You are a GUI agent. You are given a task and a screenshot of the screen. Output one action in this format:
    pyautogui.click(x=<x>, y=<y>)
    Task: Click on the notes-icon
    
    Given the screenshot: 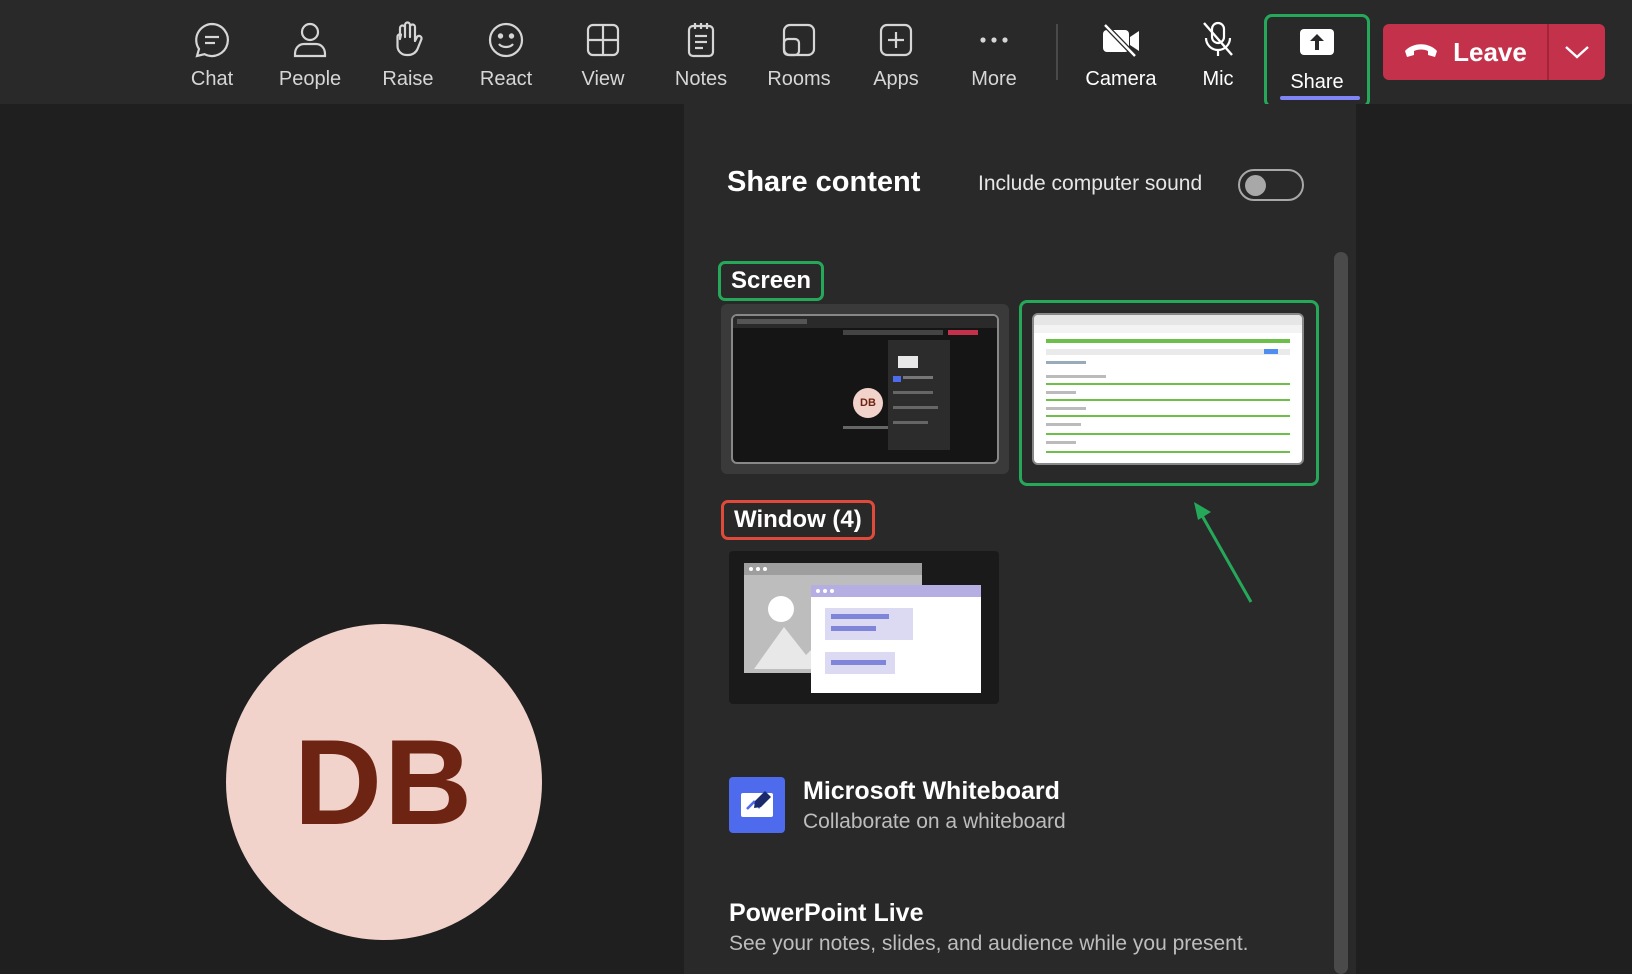 What is the action you would take?
    pyautogui.click(x=701, y=40)
    